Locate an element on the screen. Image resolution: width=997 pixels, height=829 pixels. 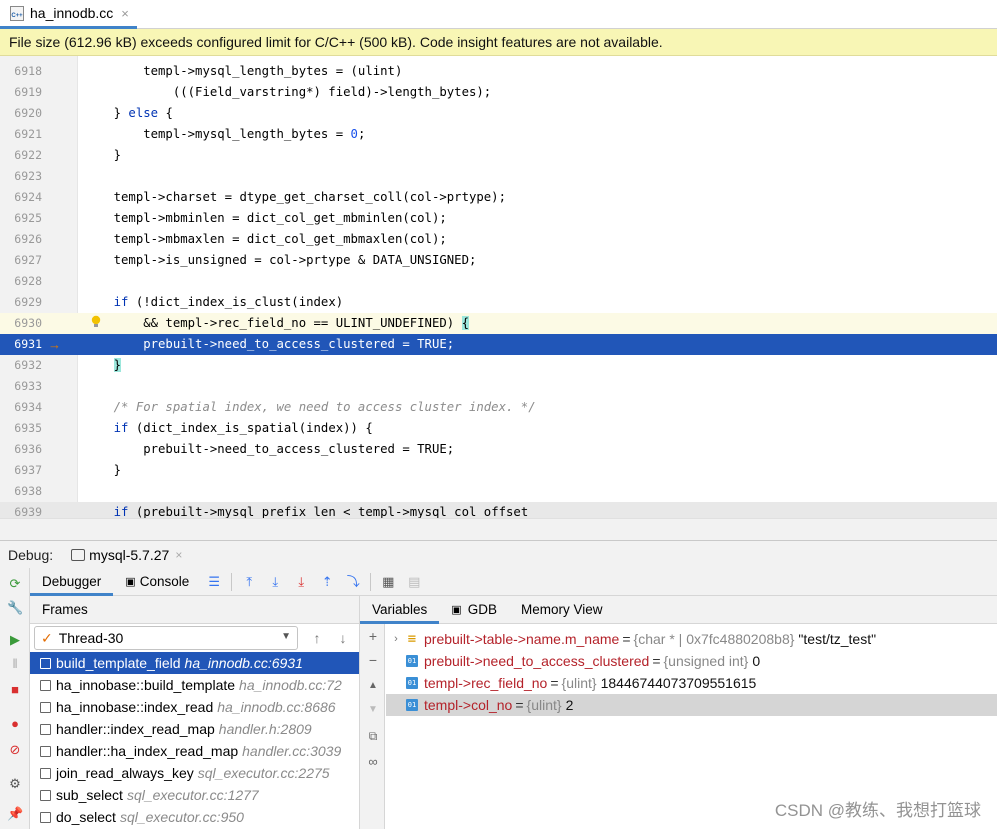
run-to-cursor-icon: ⤵ is located at coordinates (353, 582).